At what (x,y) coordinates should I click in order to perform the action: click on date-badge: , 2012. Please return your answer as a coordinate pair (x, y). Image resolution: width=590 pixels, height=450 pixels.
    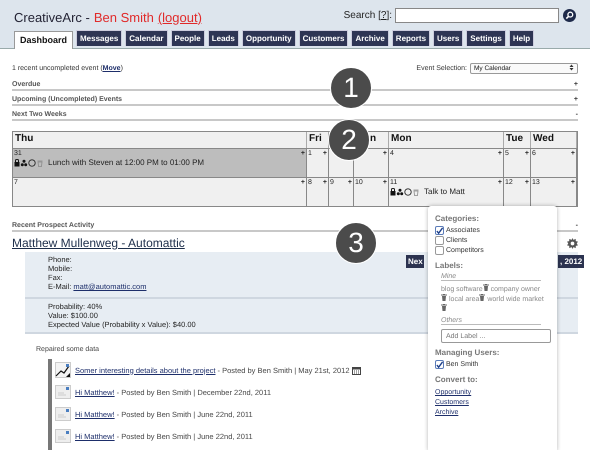
    Looking at the image, I should click on (571, 261).